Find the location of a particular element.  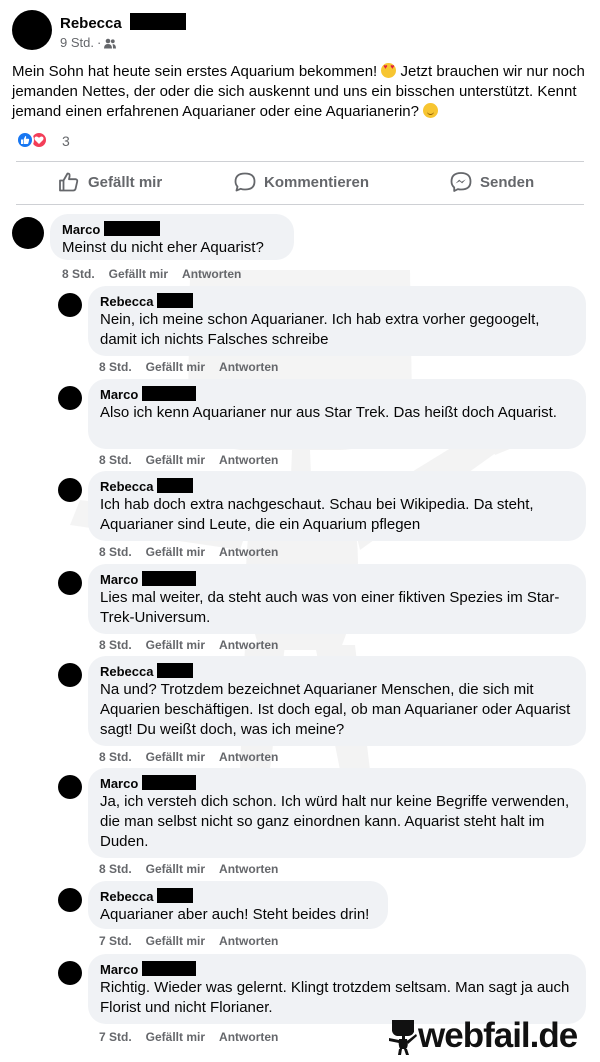

divider-bottom is located at coordinates (300, 204).